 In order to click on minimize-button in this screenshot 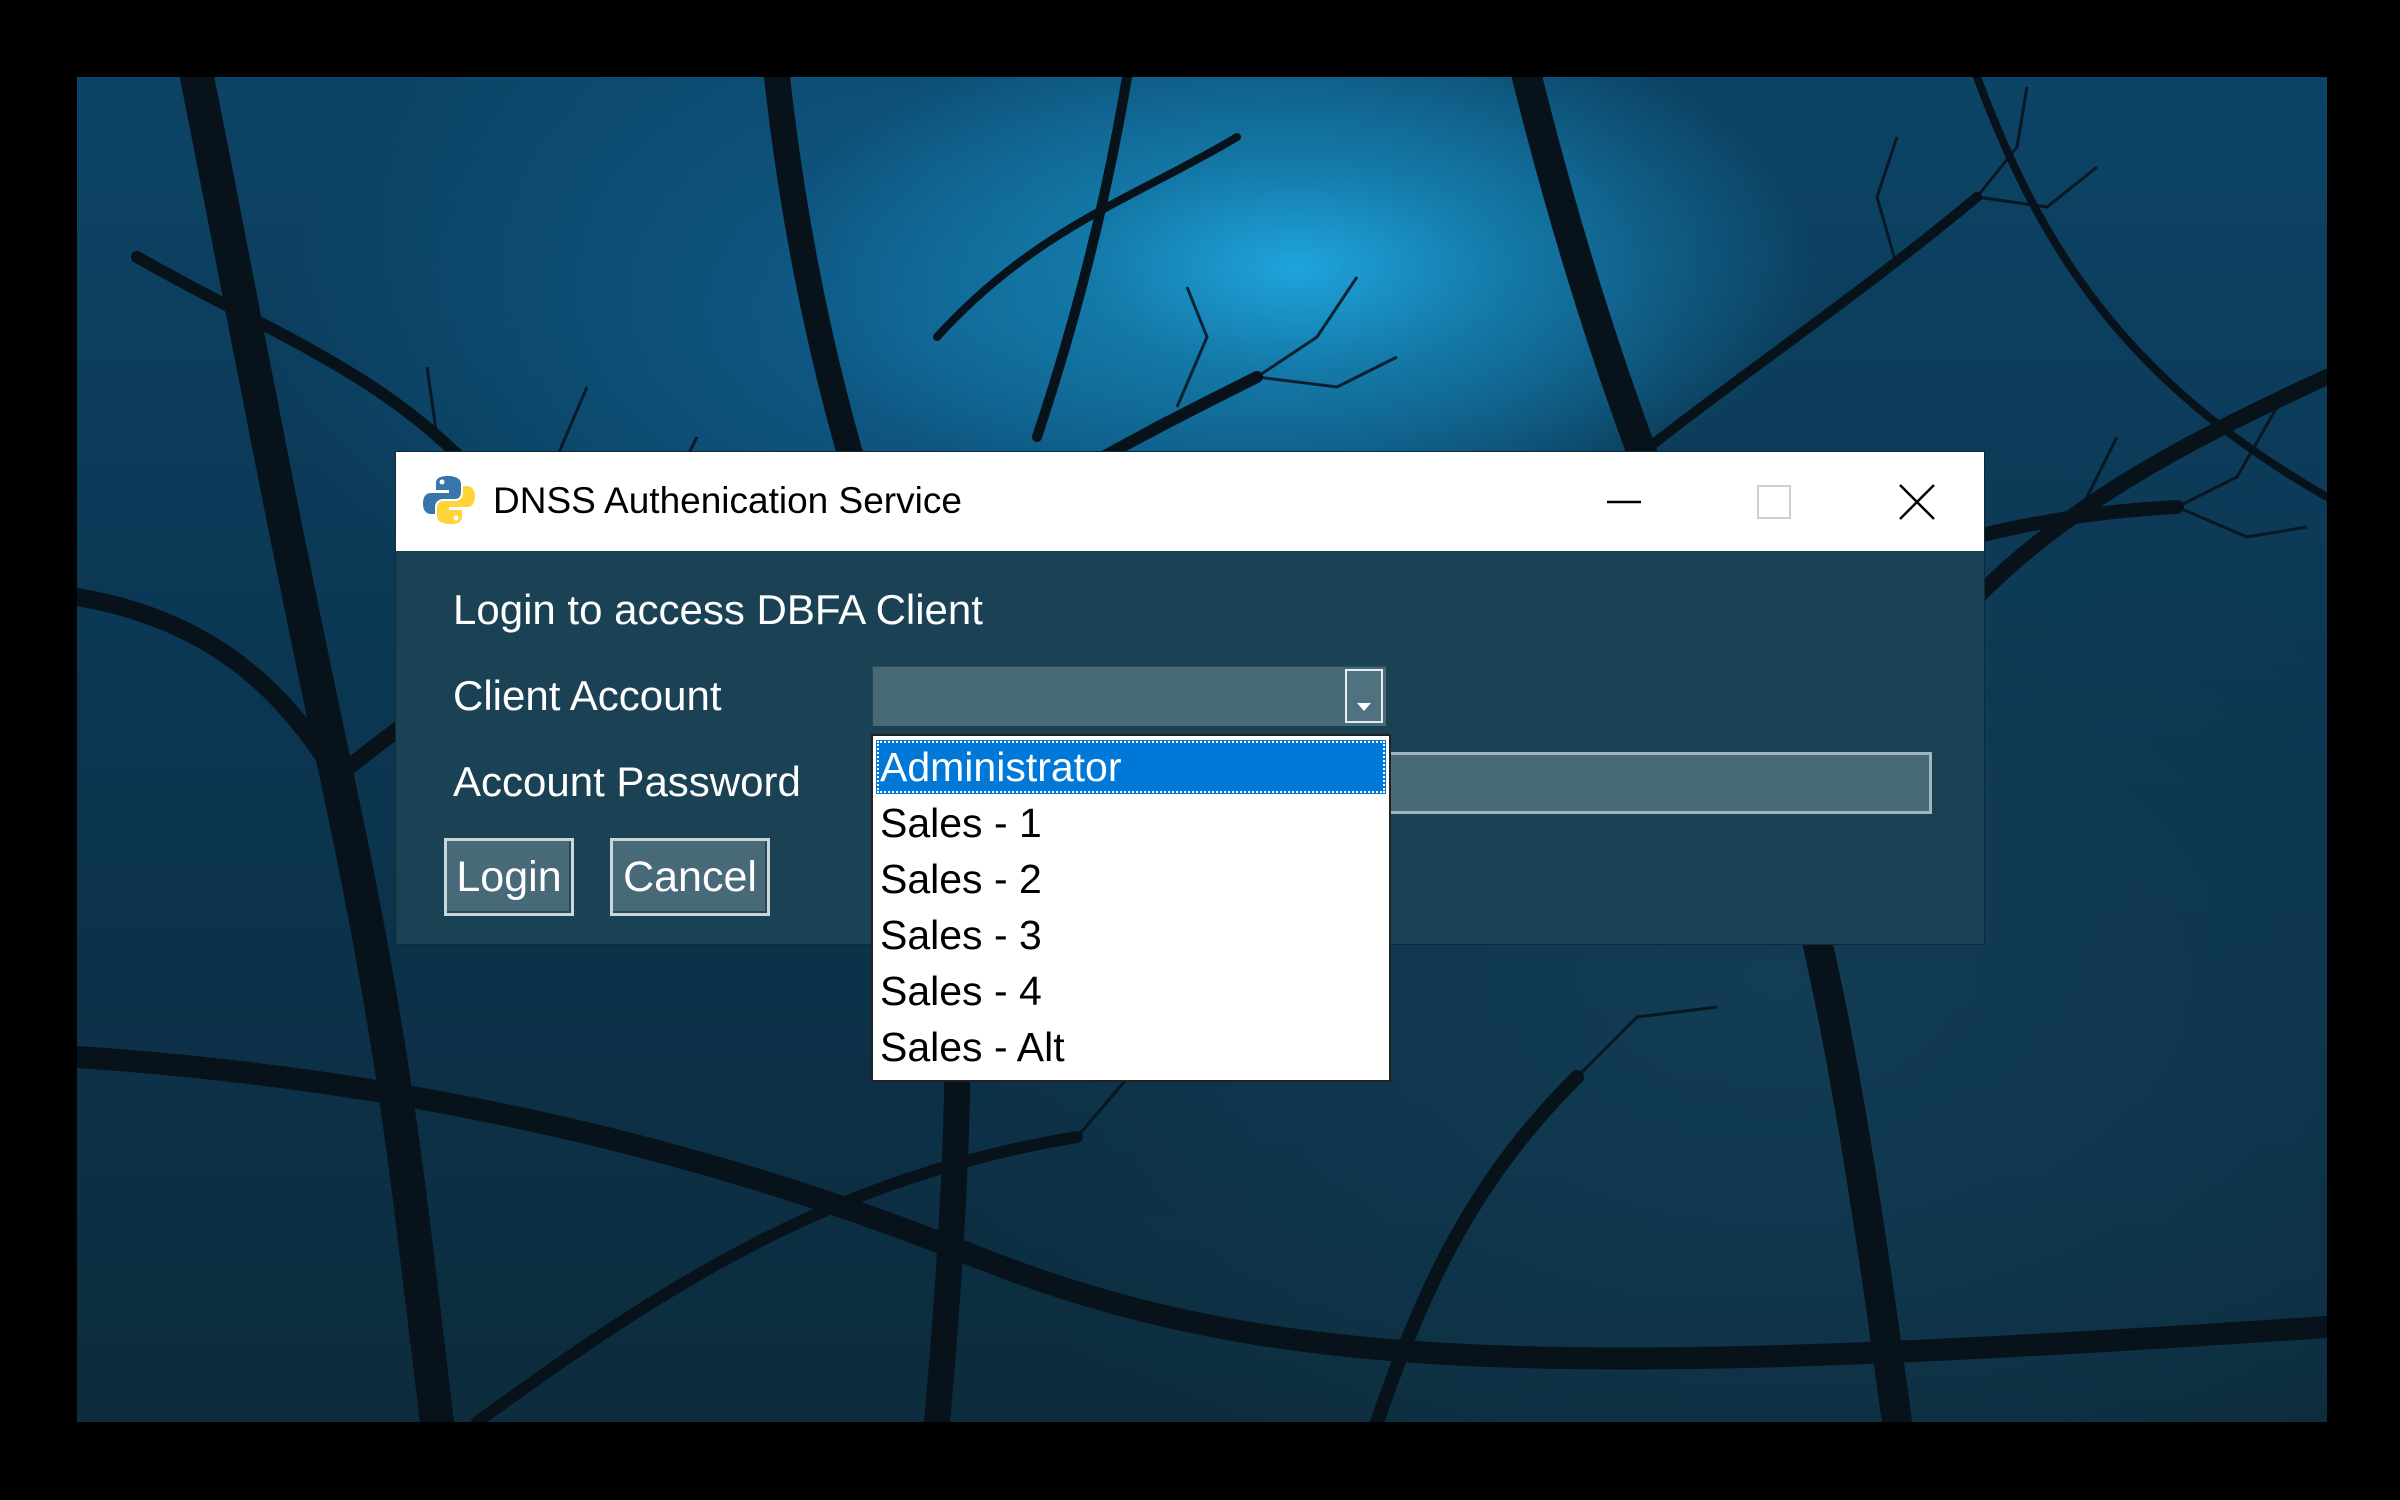, I will do `click(1624, 501)`.